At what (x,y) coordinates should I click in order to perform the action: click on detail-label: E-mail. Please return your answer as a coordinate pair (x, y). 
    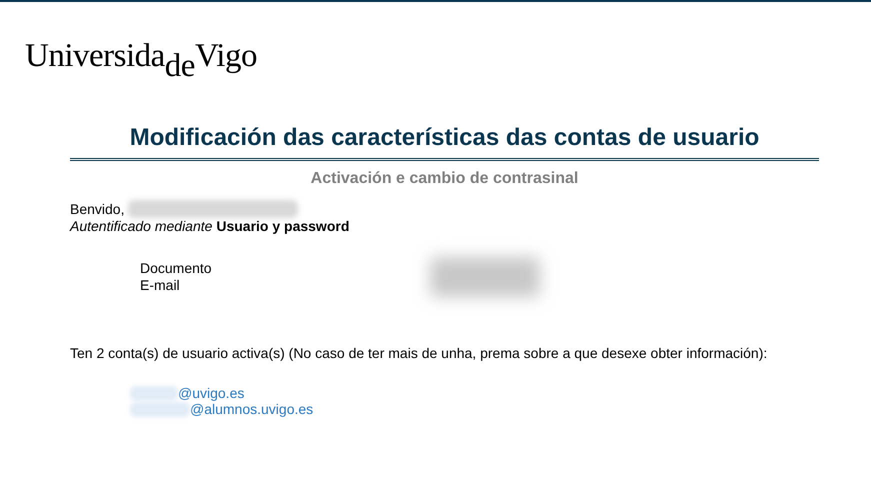
    Looking at the image, I should click on (160, 285).